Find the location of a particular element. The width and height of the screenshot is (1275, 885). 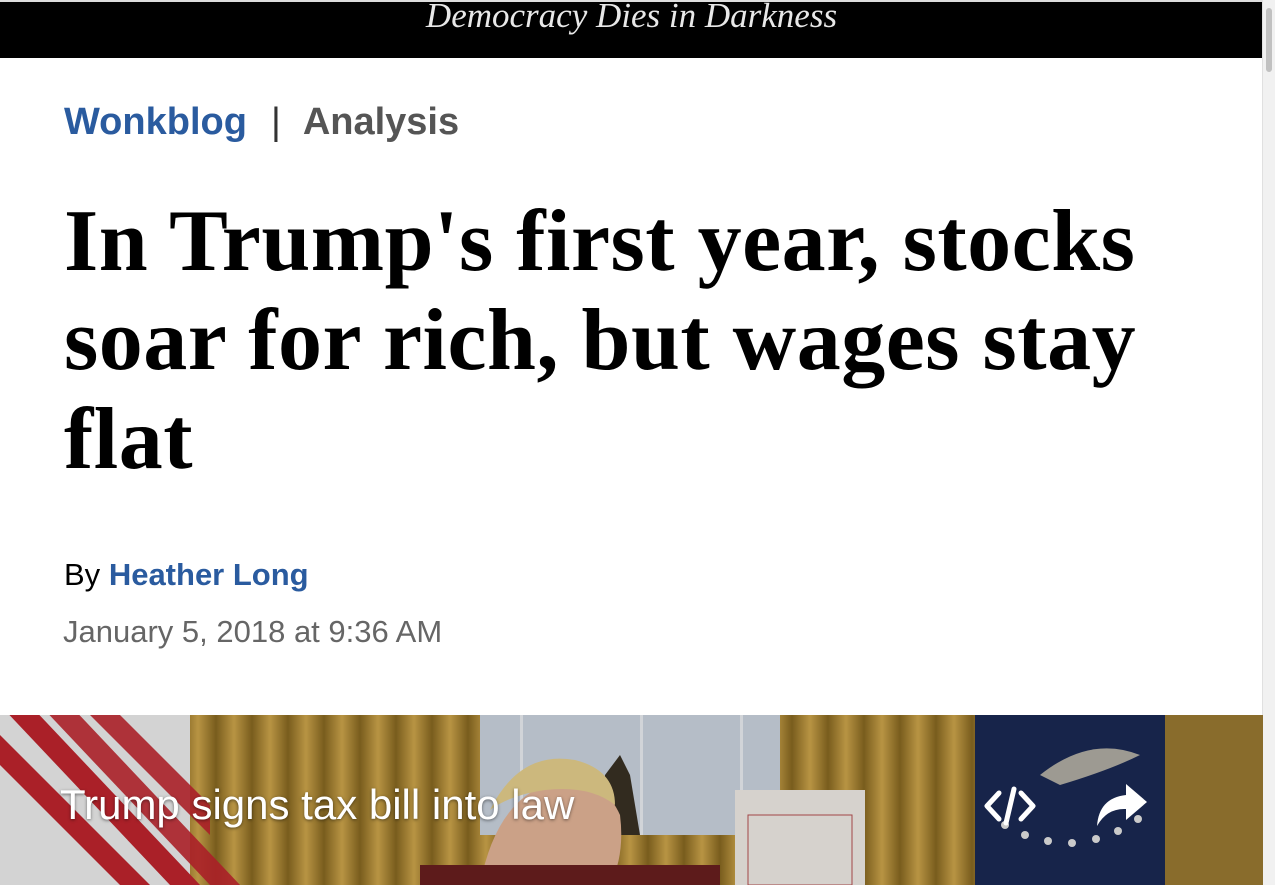

page-scrollbar is located at coordinates (1268, 442).